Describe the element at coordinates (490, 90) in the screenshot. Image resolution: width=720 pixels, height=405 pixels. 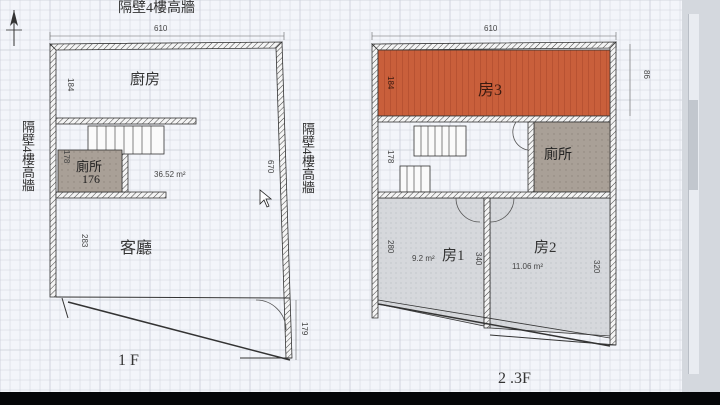
I see `room3-label: 房3` at that location.